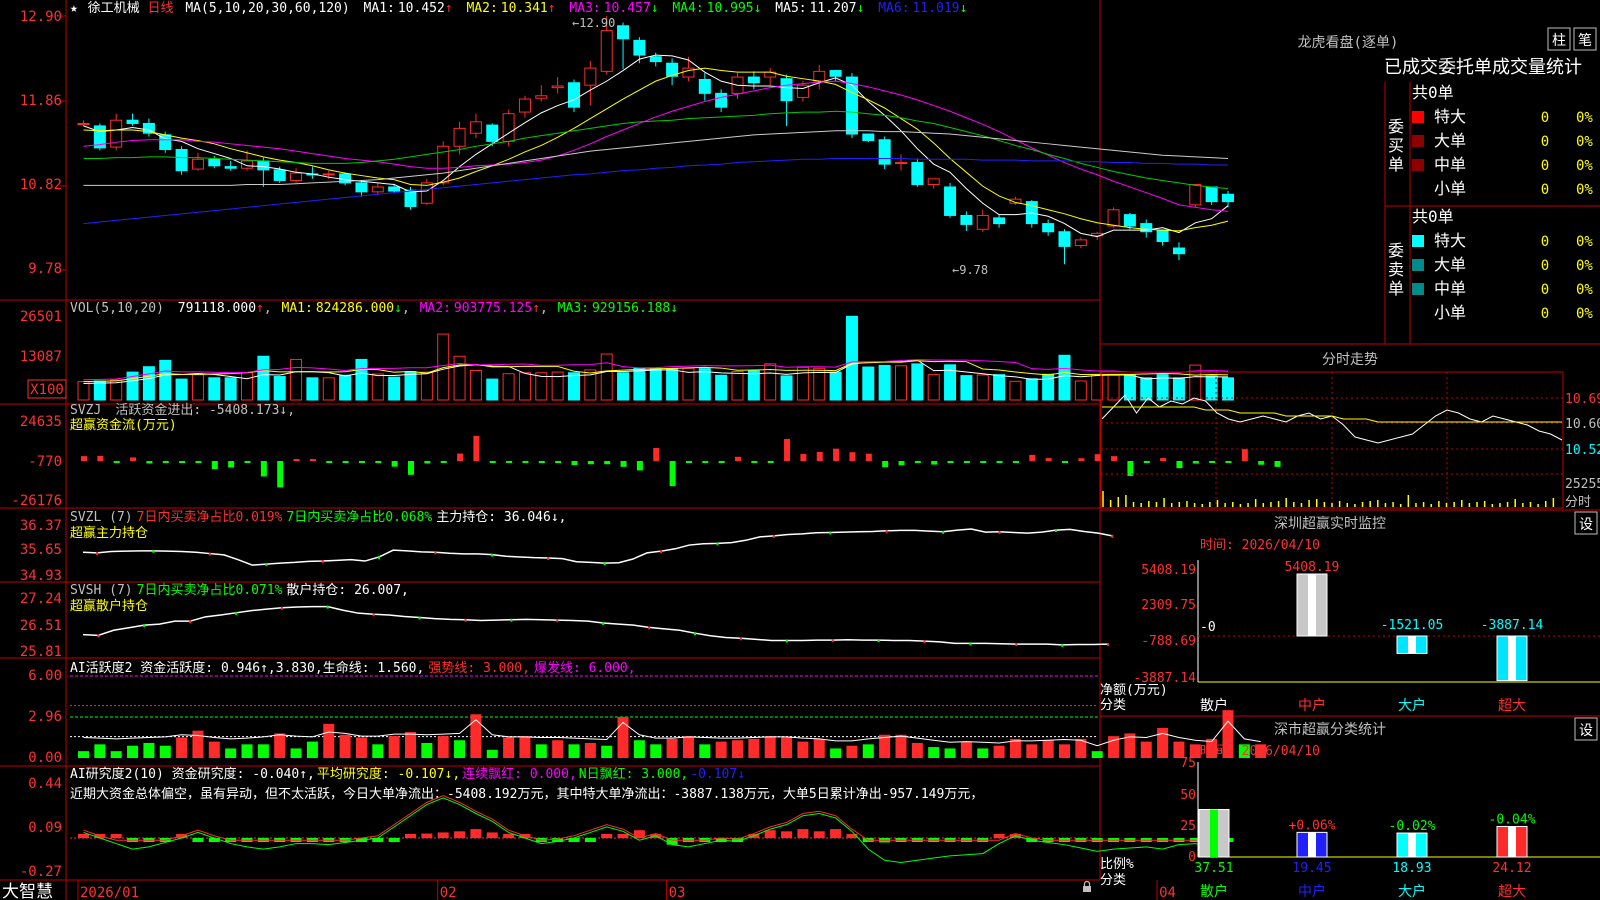  Describe the element at coordinates (493, 308) in the screenshot. I see `vol-ma2-value: 903775.125` at that location.